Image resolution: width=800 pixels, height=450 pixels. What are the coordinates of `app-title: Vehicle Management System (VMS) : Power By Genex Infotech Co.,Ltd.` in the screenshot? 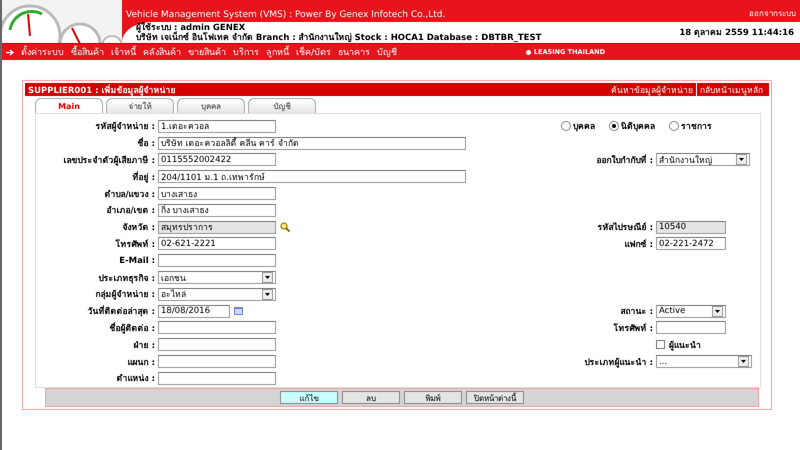 It's located at (286, 15).